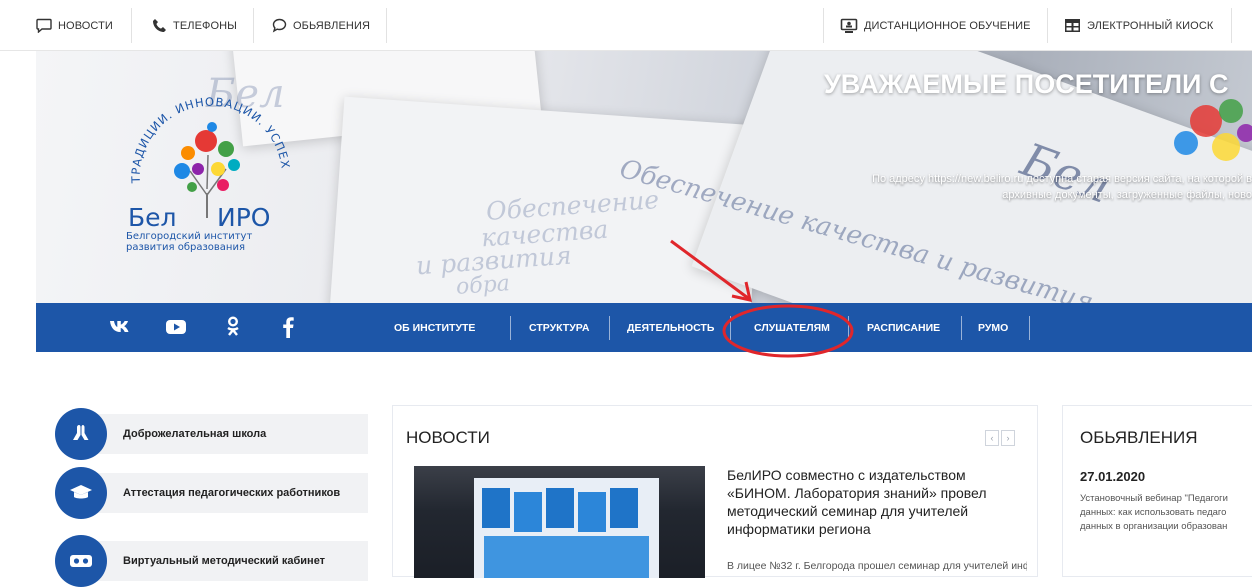 The height and width of the screenshot is (587, 1252). I want to click on odnoklassniki-icon, so click(233, 327).